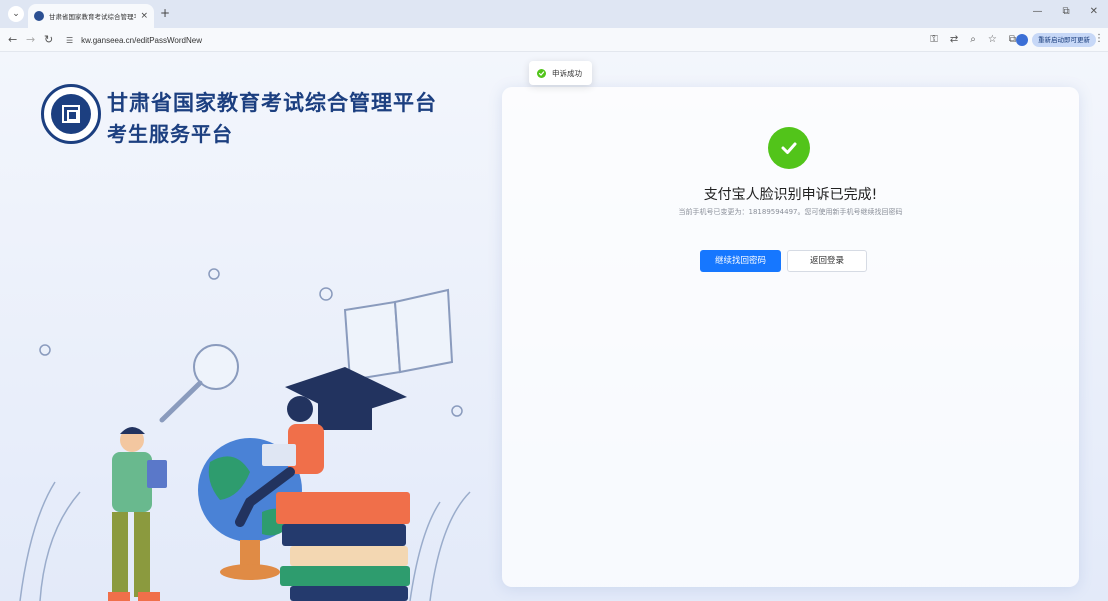  I want to click on url-text: kw.ganseea.cn/editPassWordNew, so click(141, 40).